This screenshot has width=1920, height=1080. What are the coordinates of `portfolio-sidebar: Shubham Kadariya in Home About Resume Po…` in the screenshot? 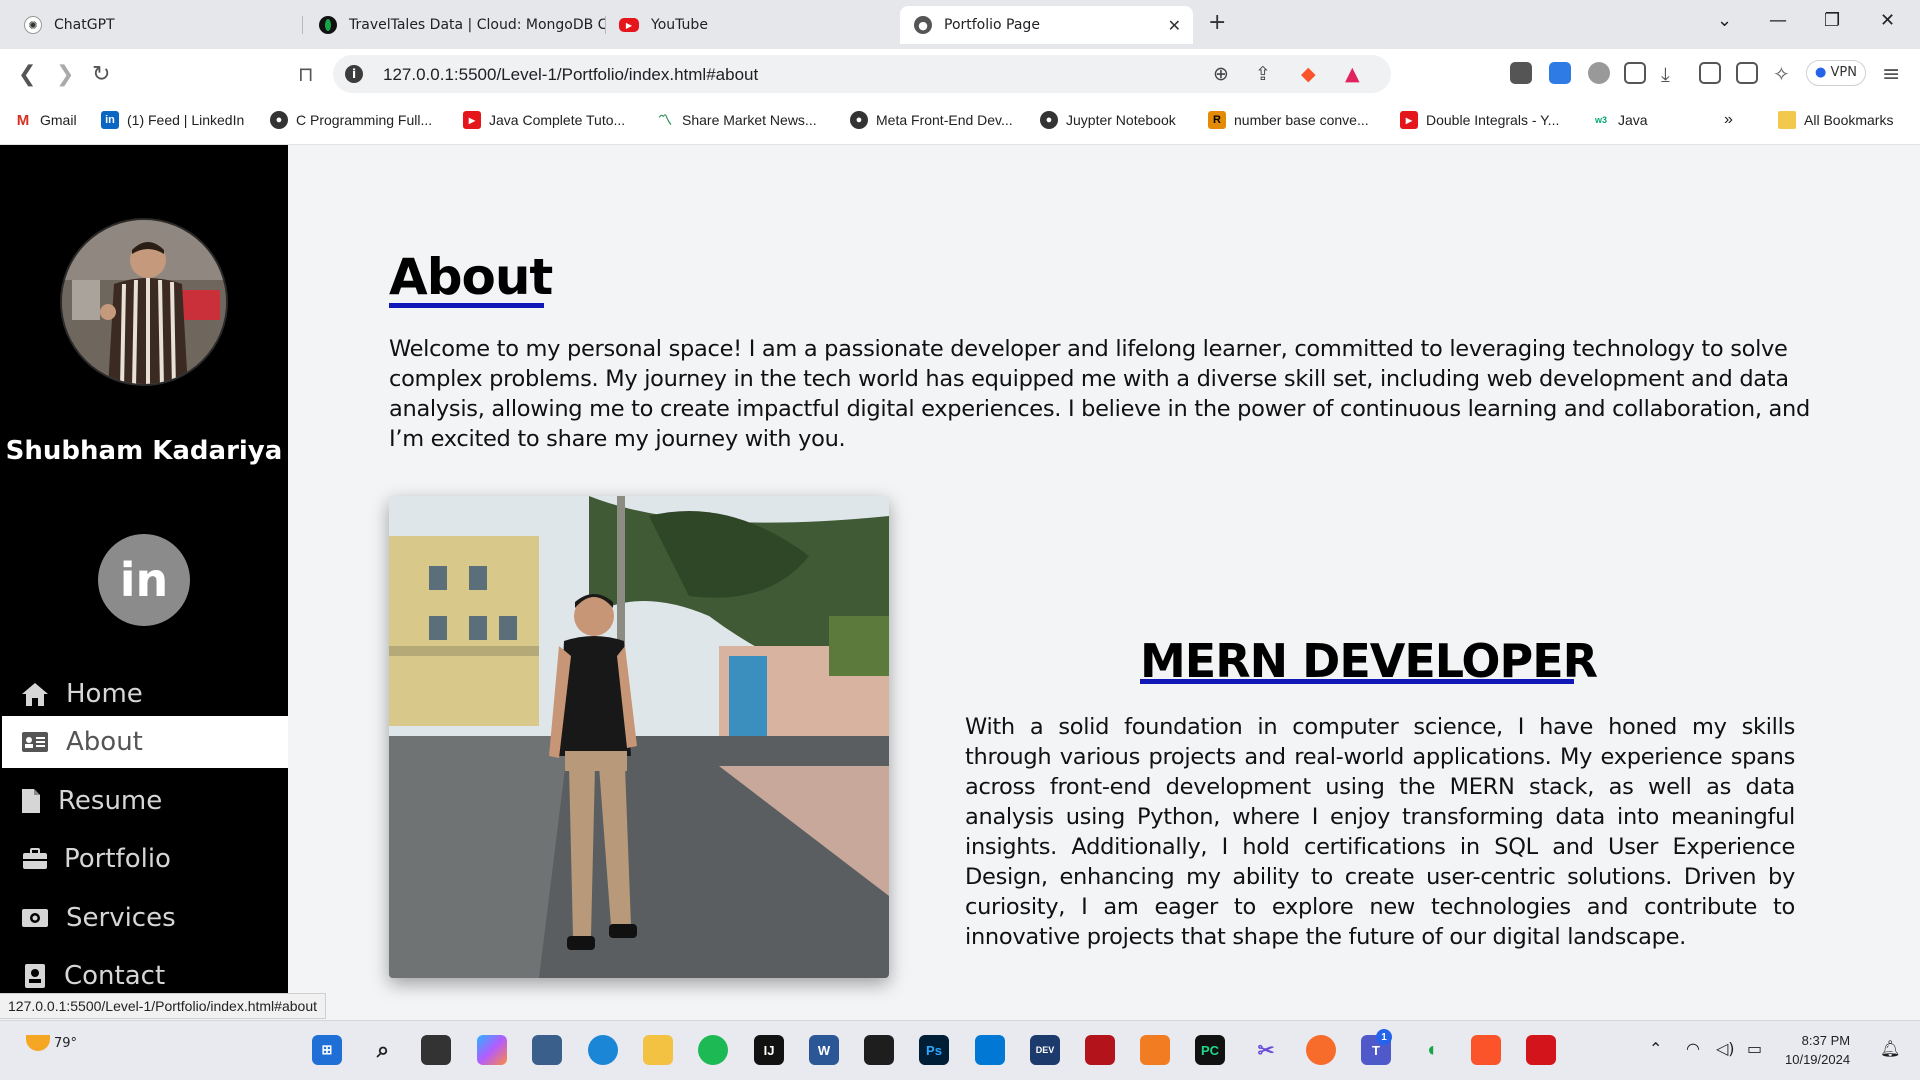 It's located at (144, 569).